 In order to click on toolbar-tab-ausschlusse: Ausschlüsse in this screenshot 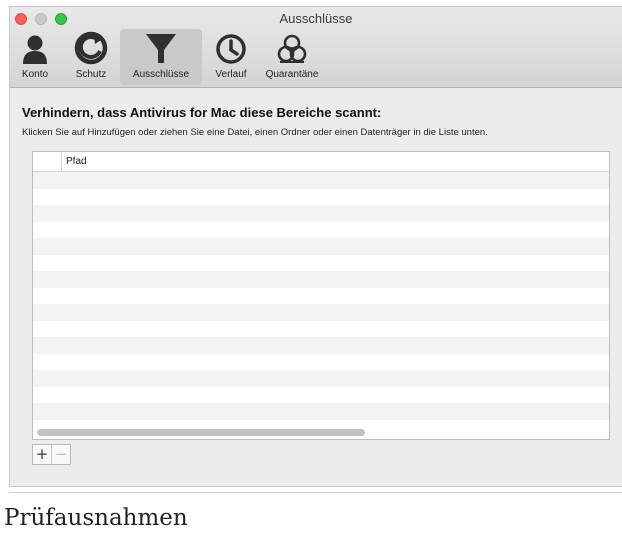, I will do `click(161, 57)`.